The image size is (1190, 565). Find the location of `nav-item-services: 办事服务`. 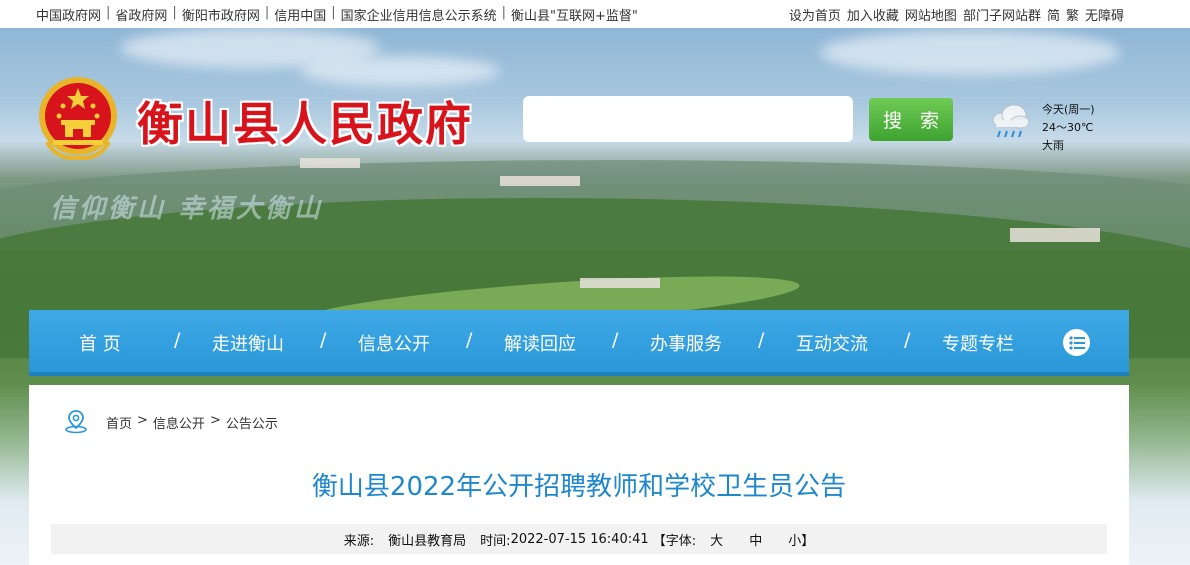

nav-item-services: 办事服务 is located at coordinates (686, 343).